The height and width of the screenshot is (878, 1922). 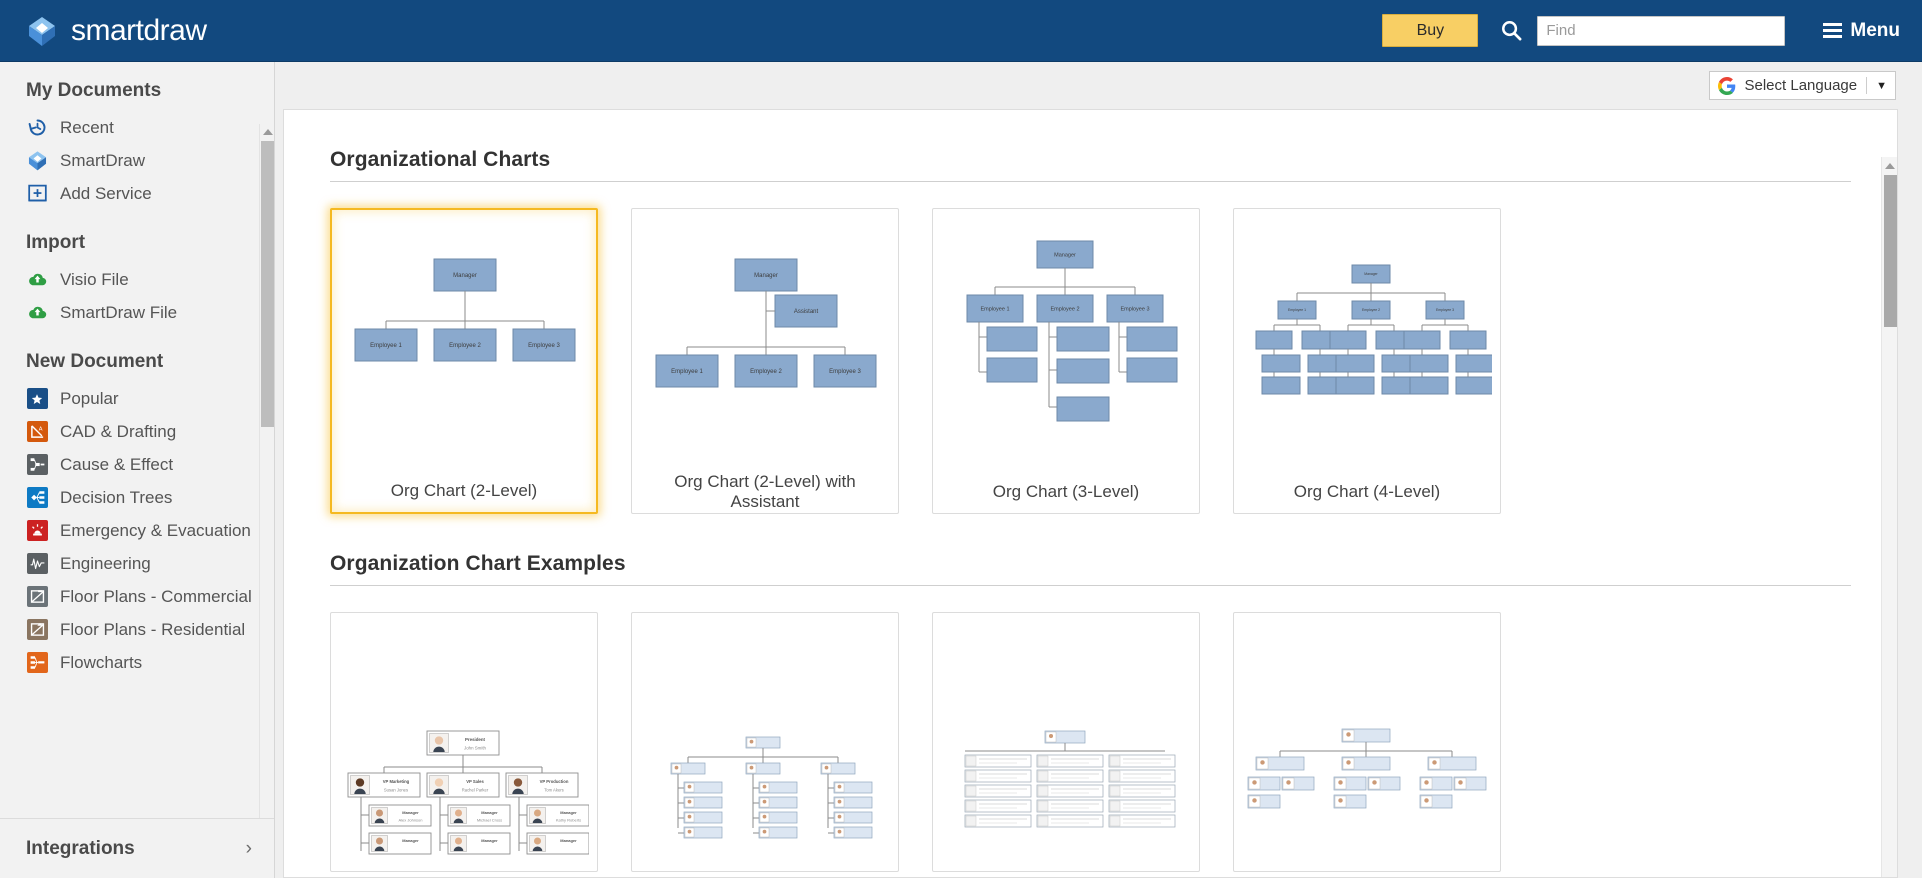 I want to click on sidebar-item-cad-drafting: A CAD & Drafting, so click(x=137, y=431).